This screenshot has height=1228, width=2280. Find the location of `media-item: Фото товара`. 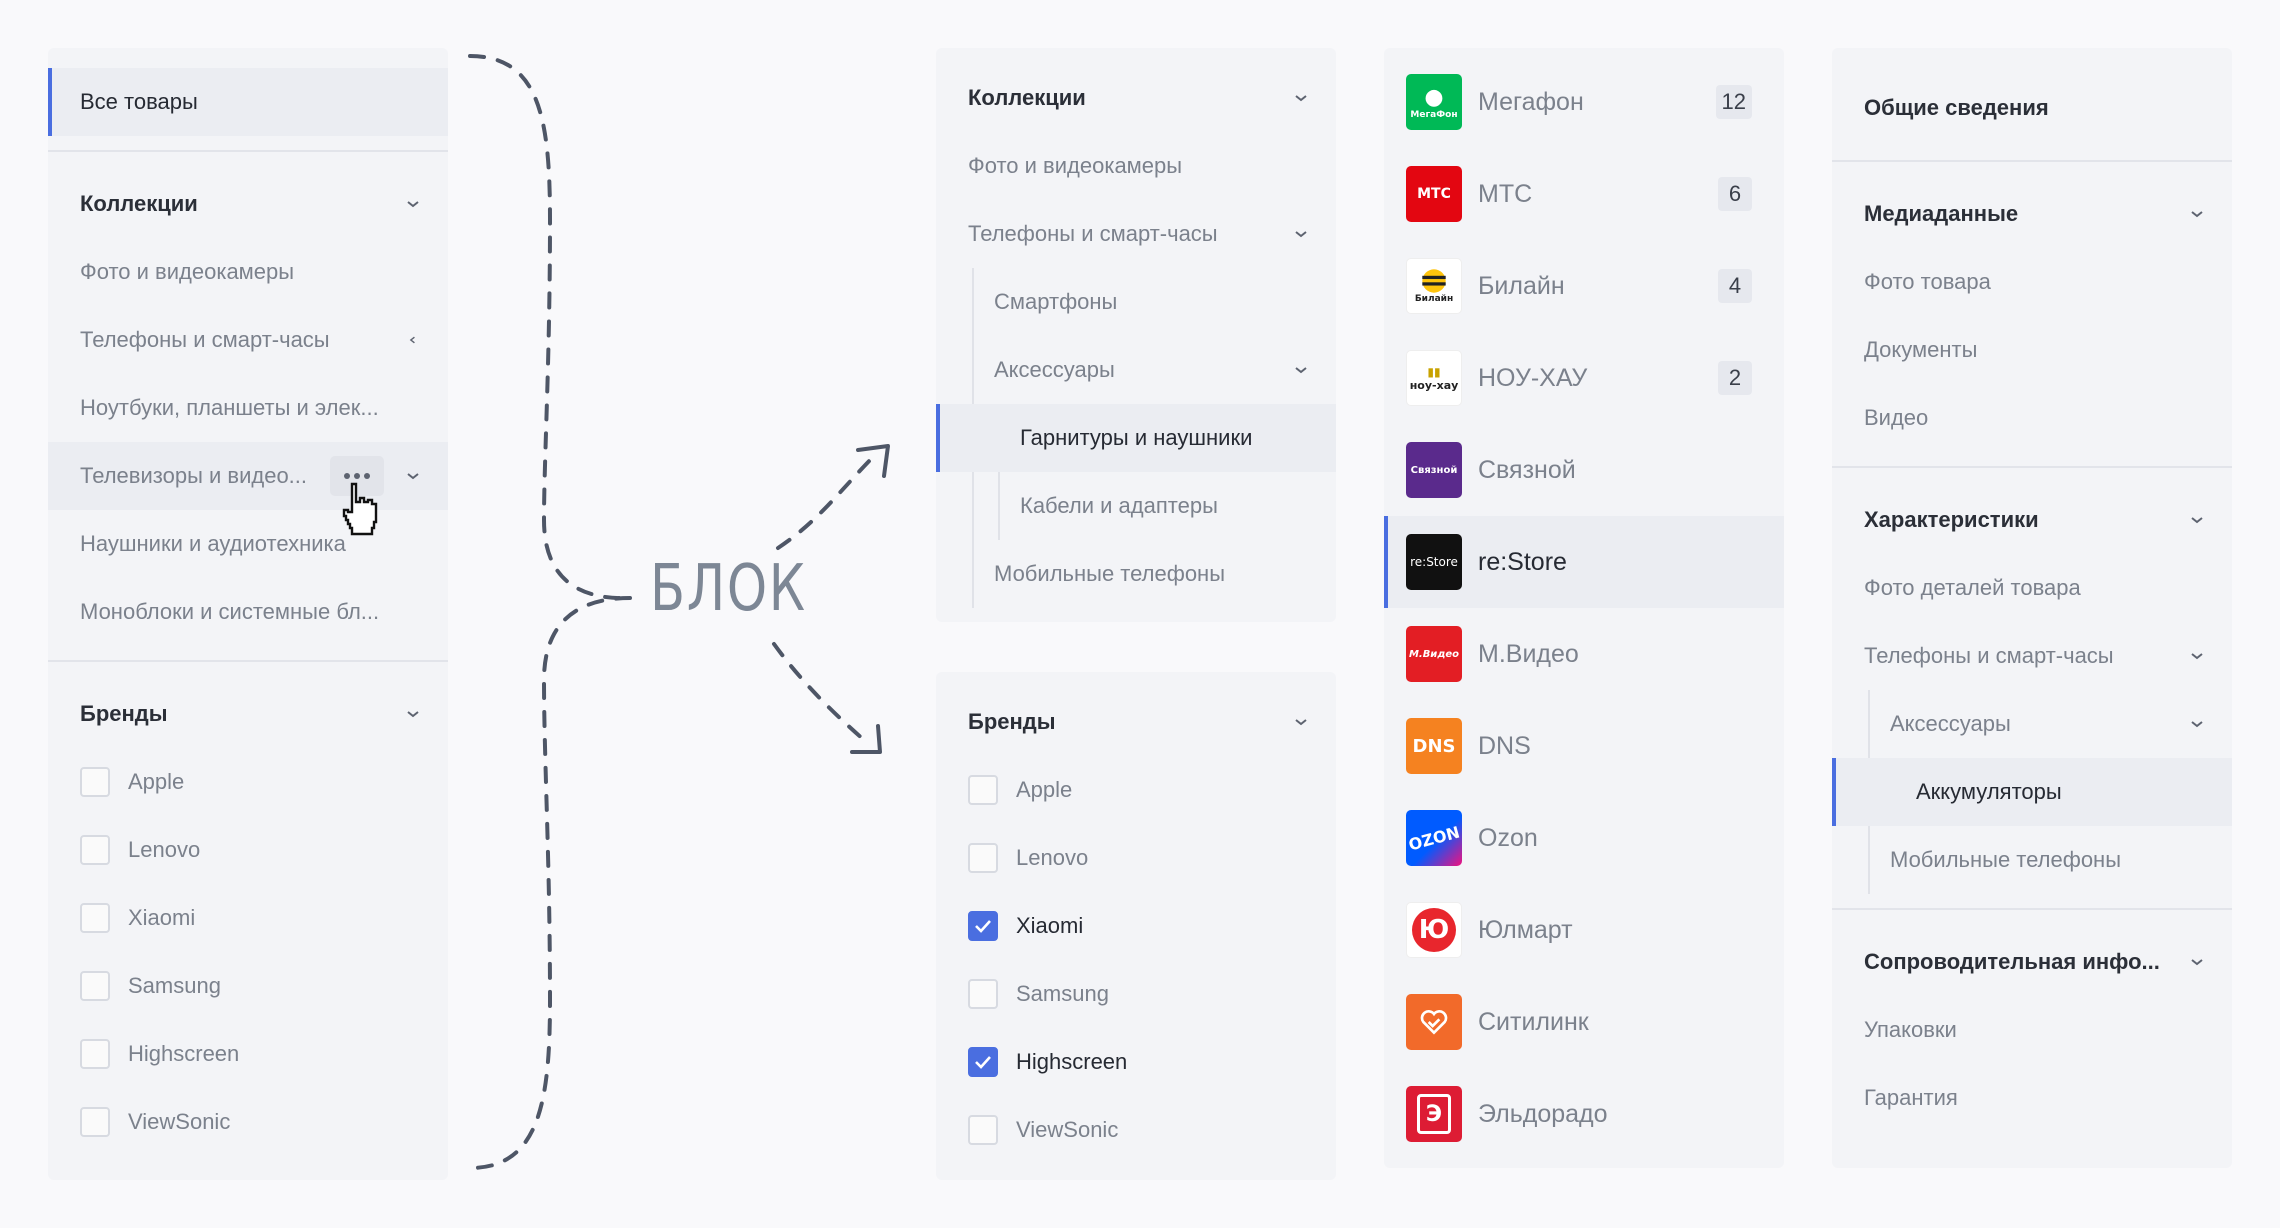

media-item: Фото товара is located at coordinates (2032, 282).